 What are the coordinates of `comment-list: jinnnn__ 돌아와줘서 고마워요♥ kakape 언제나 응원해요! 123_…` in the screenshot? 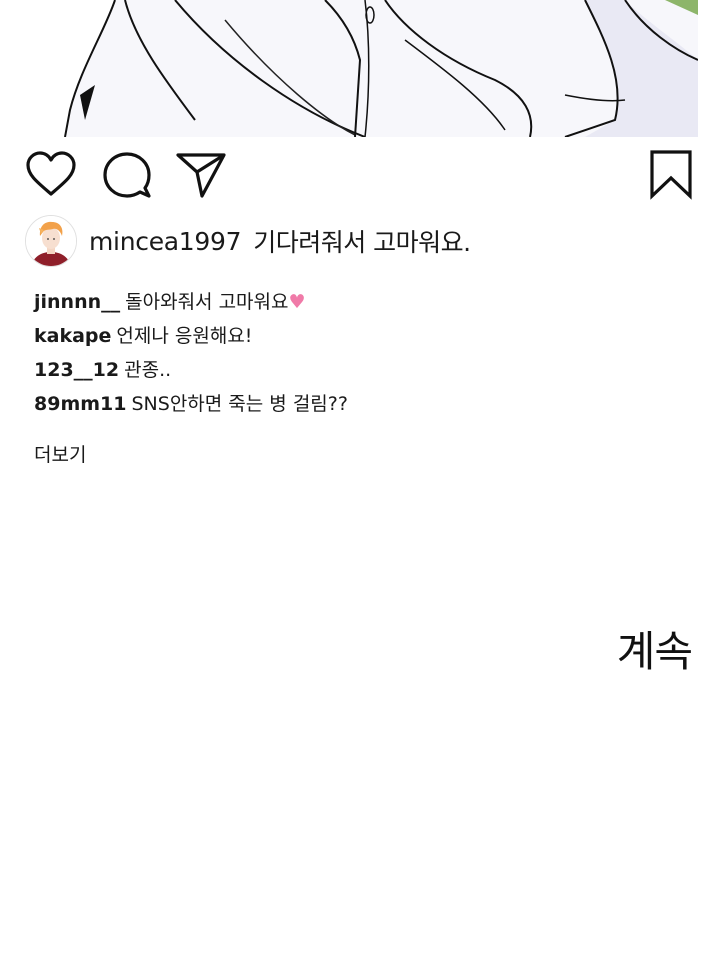 It's located at (191, 353).